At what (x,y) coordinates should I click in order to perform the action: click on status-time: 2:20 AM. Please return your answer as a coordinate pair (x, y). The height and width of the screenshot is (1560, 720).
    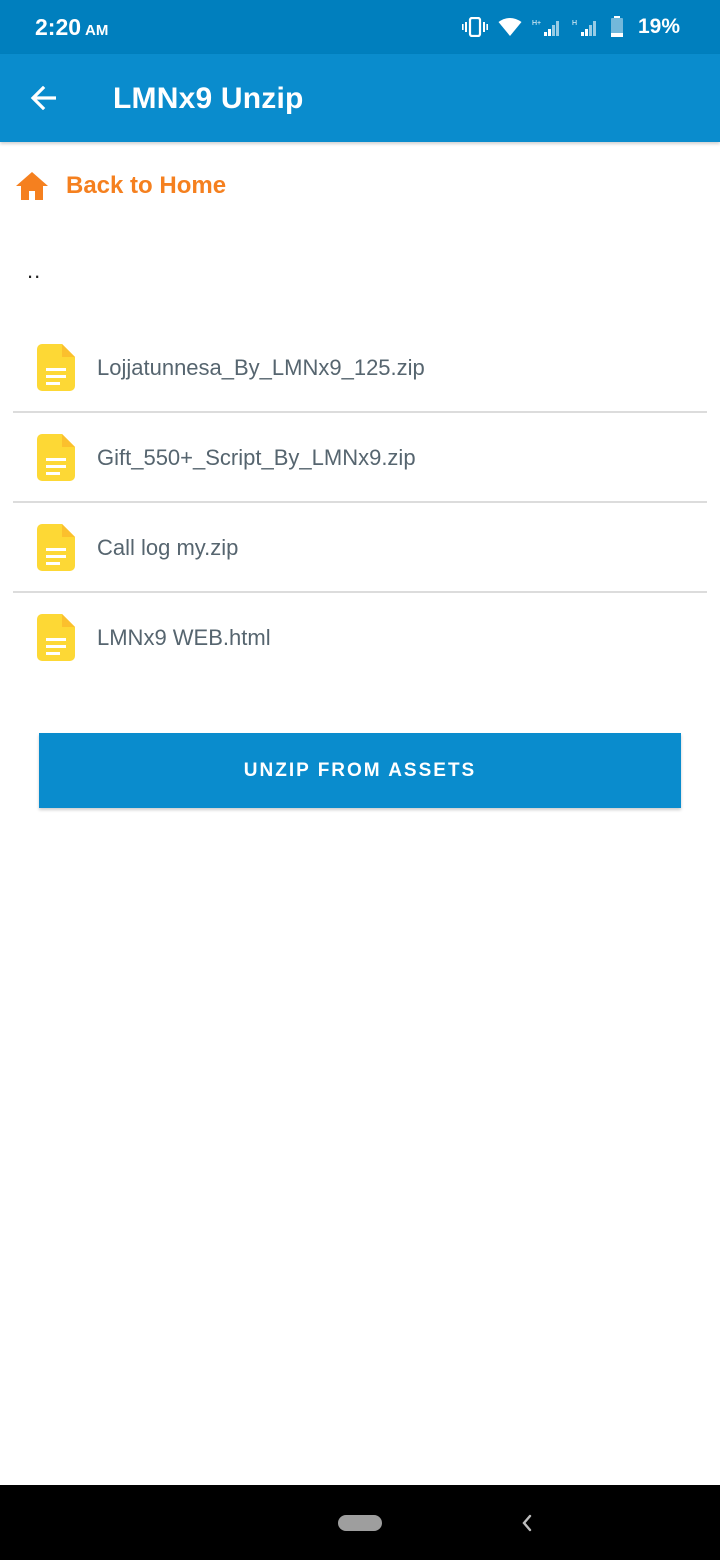
    Looking at the image, I should click on (71, 27).